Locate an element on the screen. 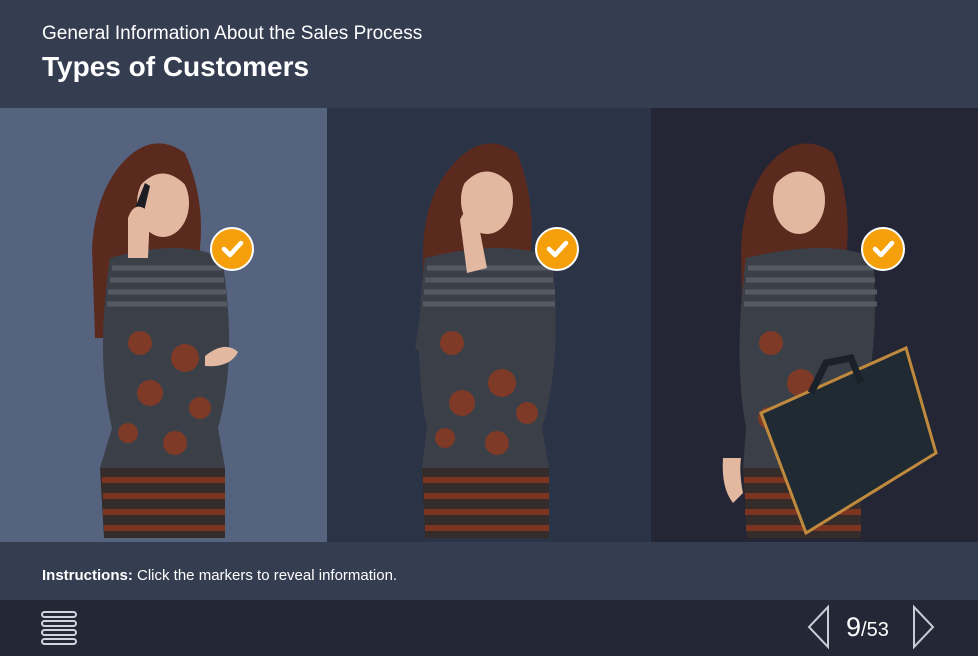  page-counter: 9/53 is located at coordinates (867, 627).